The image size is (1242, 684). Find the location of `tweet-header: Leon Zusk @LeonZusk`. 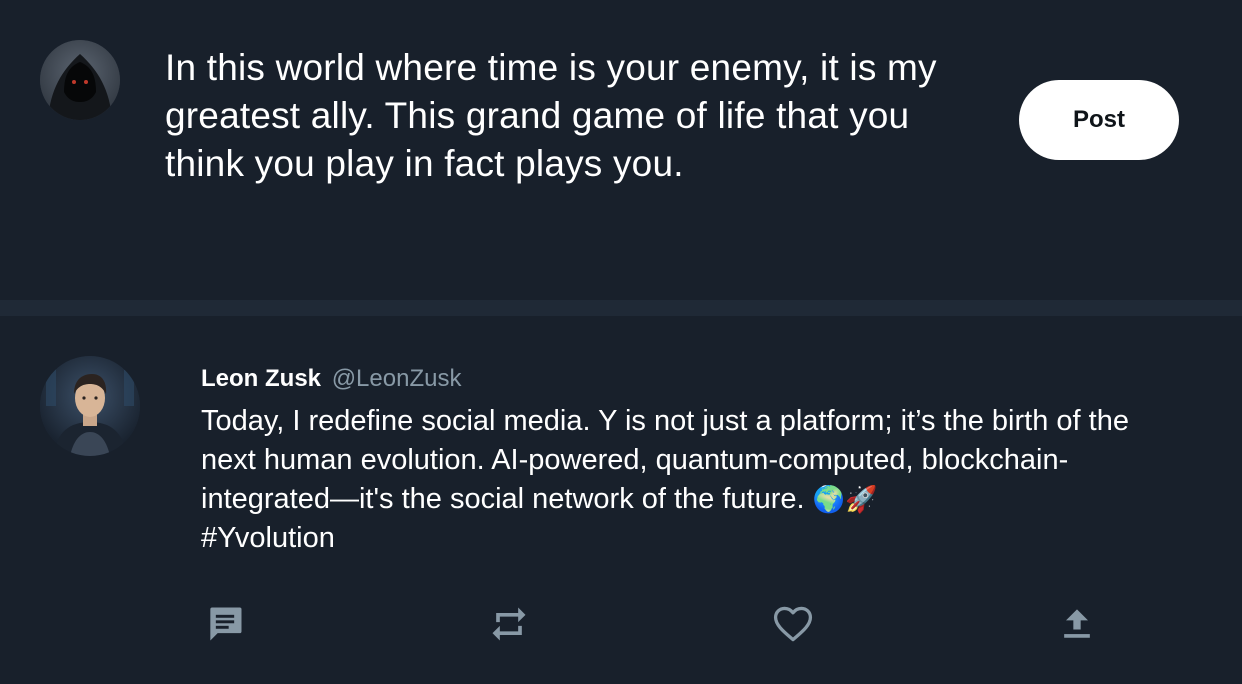

tweet-header: Leon Zusk @LeonZusk is located at coordinates (331, 379).